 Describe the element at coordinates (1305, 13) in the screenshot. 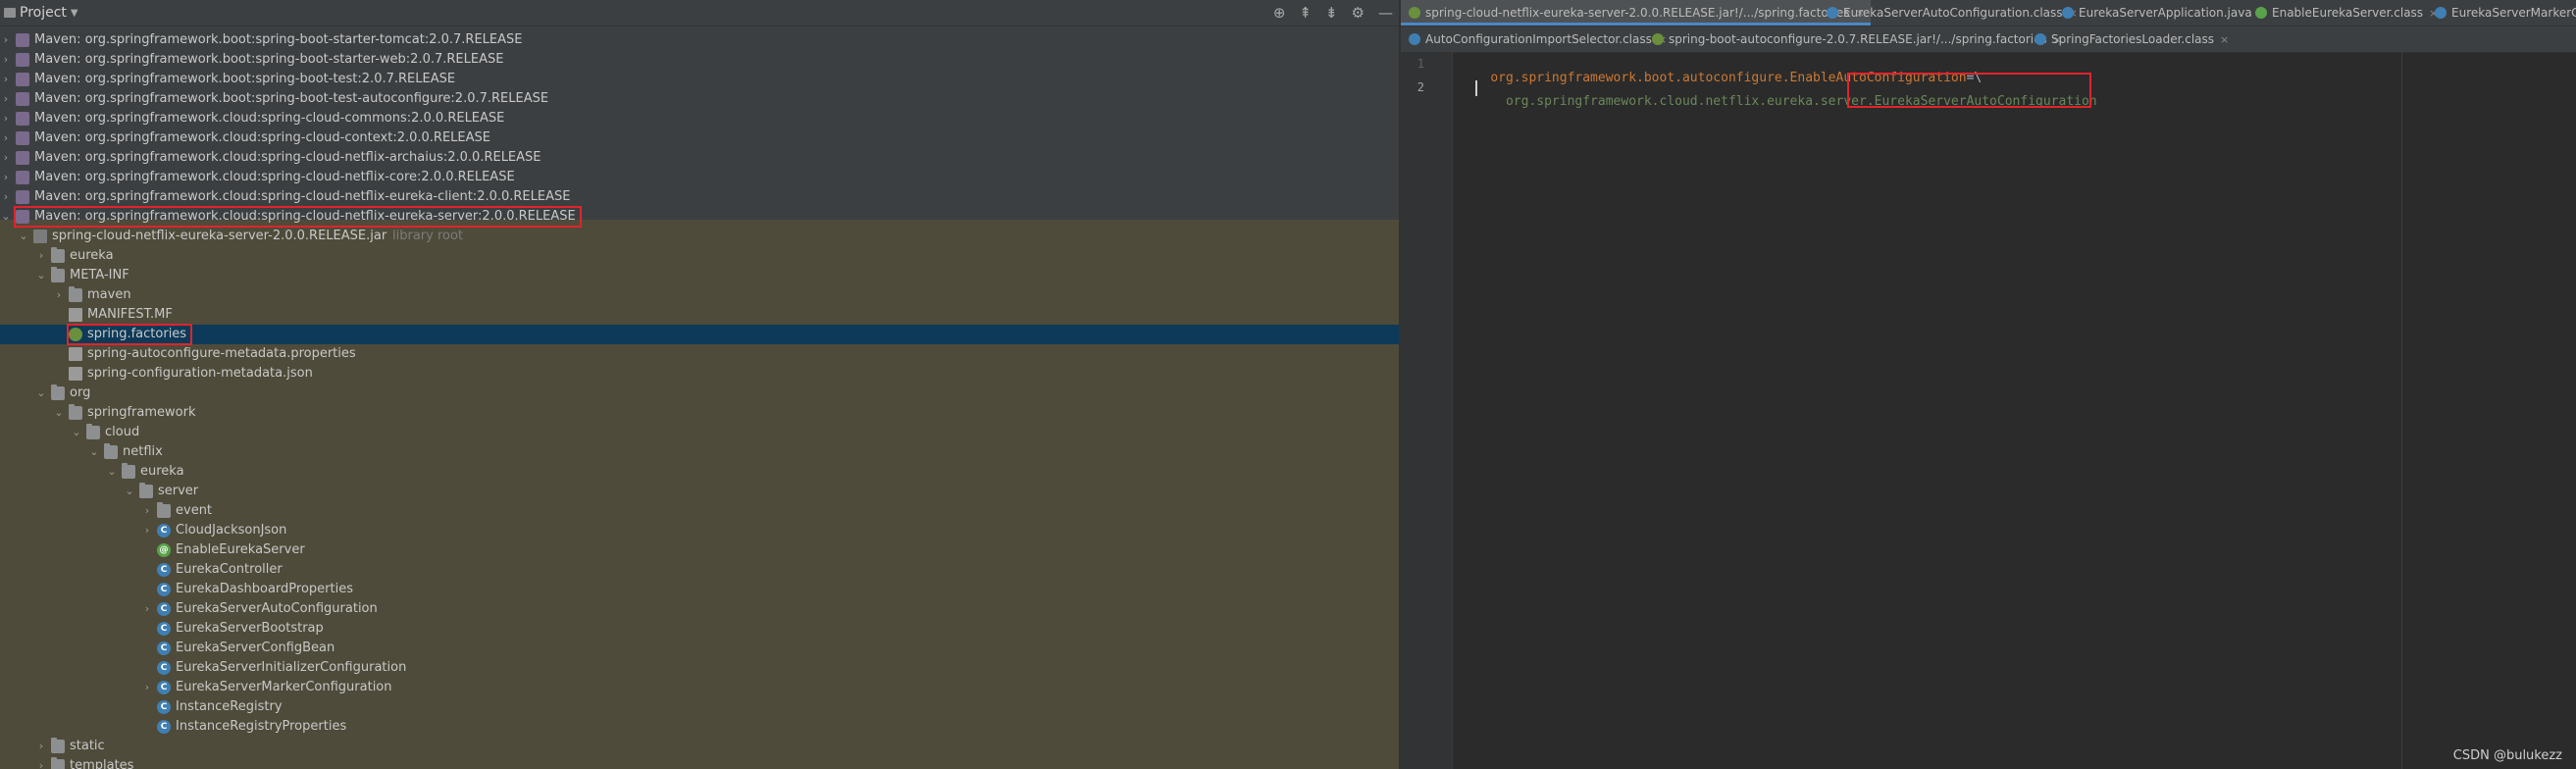

I see `collapse-all-icon: ⇞` at that location.